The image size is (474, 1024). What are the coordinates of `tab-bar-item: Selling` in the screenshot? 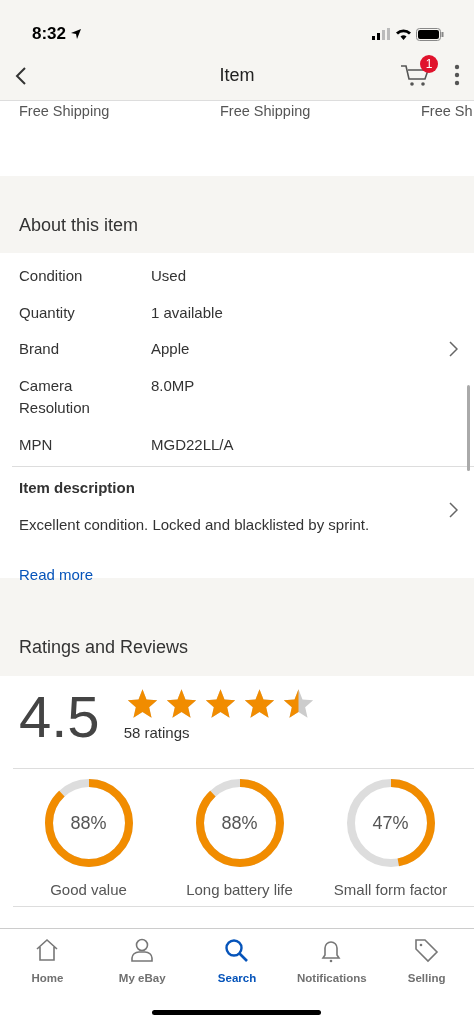 It's located at (426, 958).